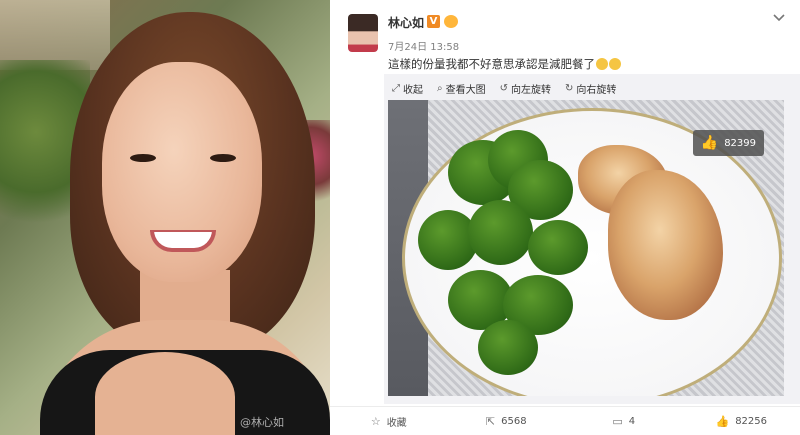 Image resolution: width=800 pixels, height=435 pixels. I want to click on rotate-right-label: 向右旋转, so click(596, 90).